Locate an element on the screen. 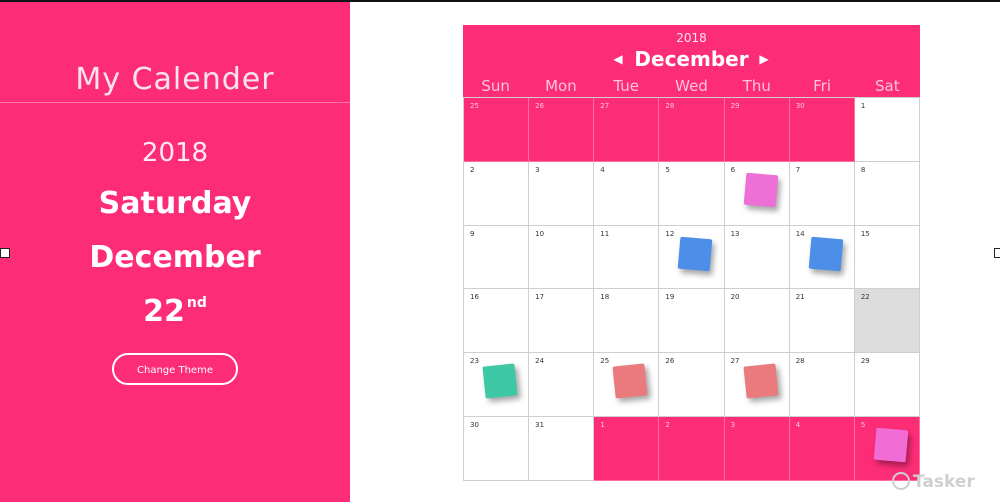  day-cell: 6 is located at coordinates (757, 193).